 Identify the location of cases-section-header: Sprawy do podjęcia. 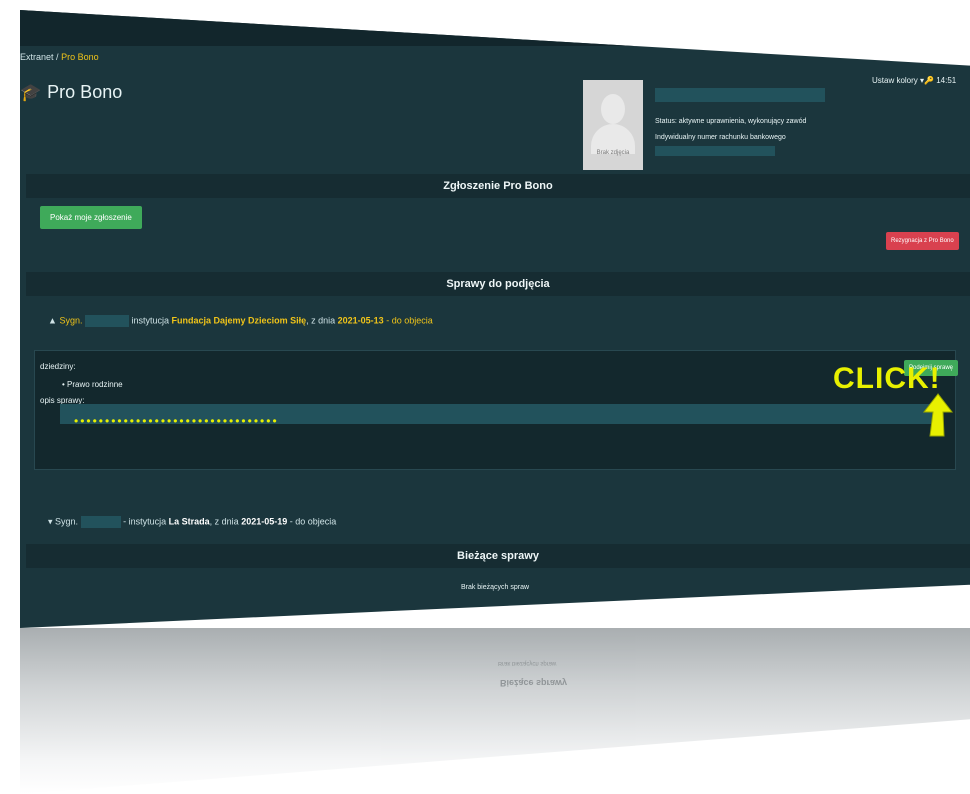
(498, 284).